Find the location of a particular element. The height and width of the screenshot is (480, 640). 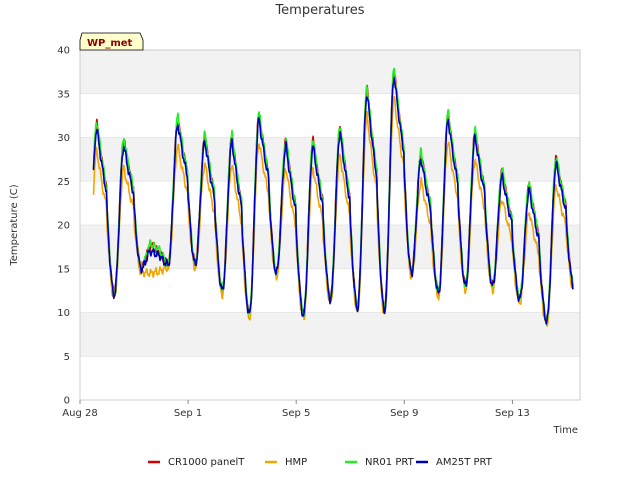

y-axis-label: Temperature (C) is located at coordinates (14, 225).